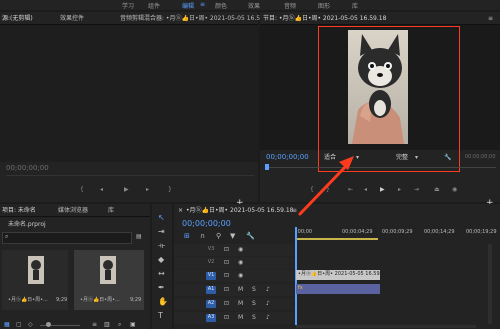  Describe the element at coordinates (211, 318) in the screenshot. I see `track-label: A3` at that location.